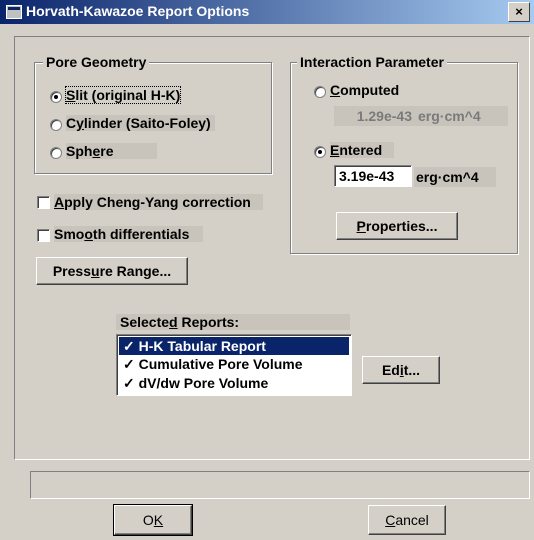 This screenshot has height=540, width=534. Describe the element at coordinates (461, 116) in the screenshot. I see `computed-unit: erg·cm^4` at that location.